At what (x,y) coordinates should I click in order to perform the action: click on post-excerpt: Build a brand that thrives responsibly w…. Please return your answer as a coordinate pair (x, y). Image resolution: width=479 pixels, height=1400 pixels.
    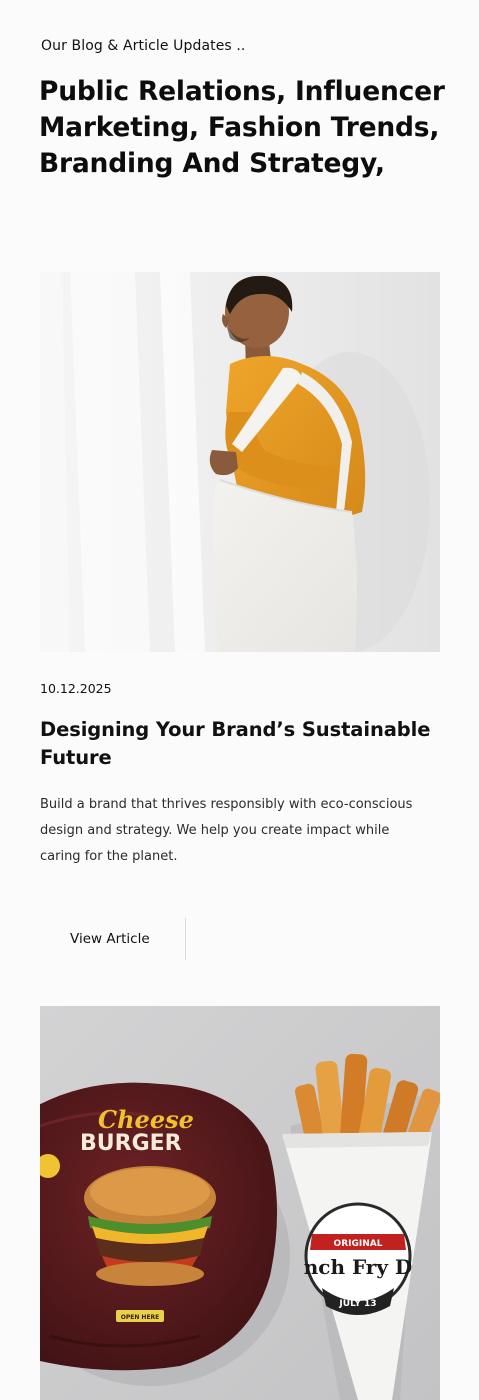
    Looking at the image, I should click on (226, 830).